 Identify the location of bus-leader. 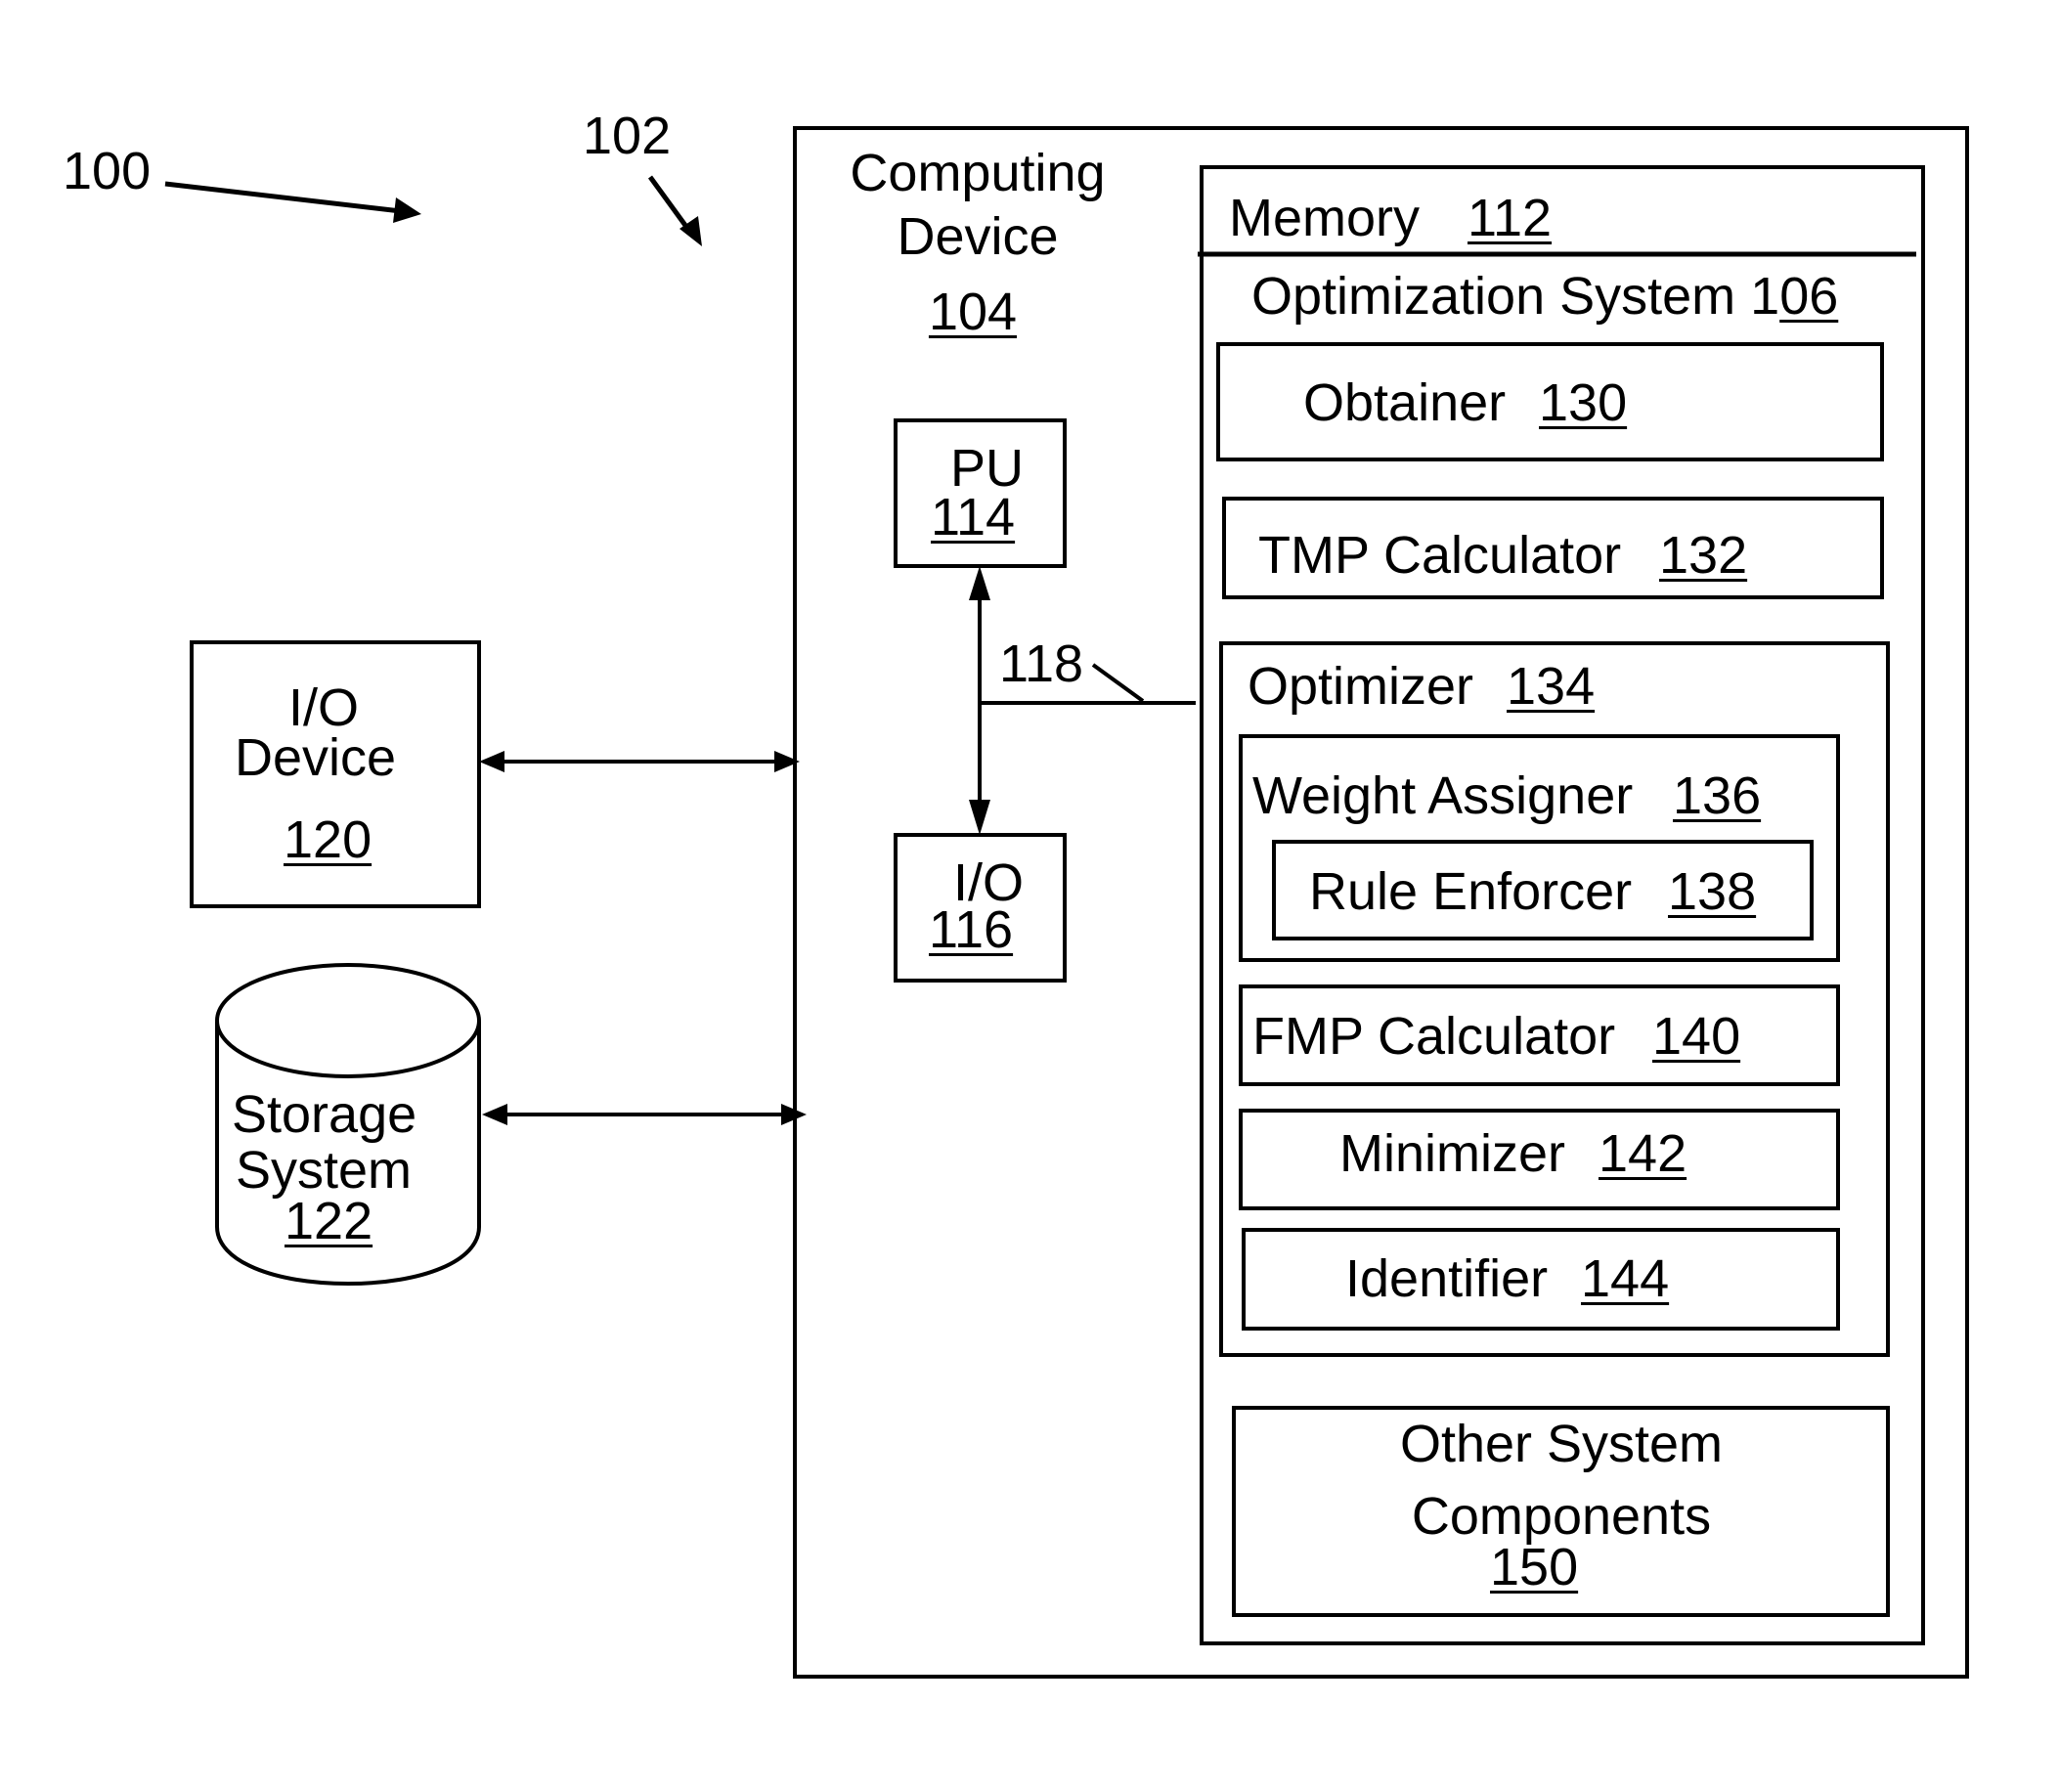
(1118, 683).